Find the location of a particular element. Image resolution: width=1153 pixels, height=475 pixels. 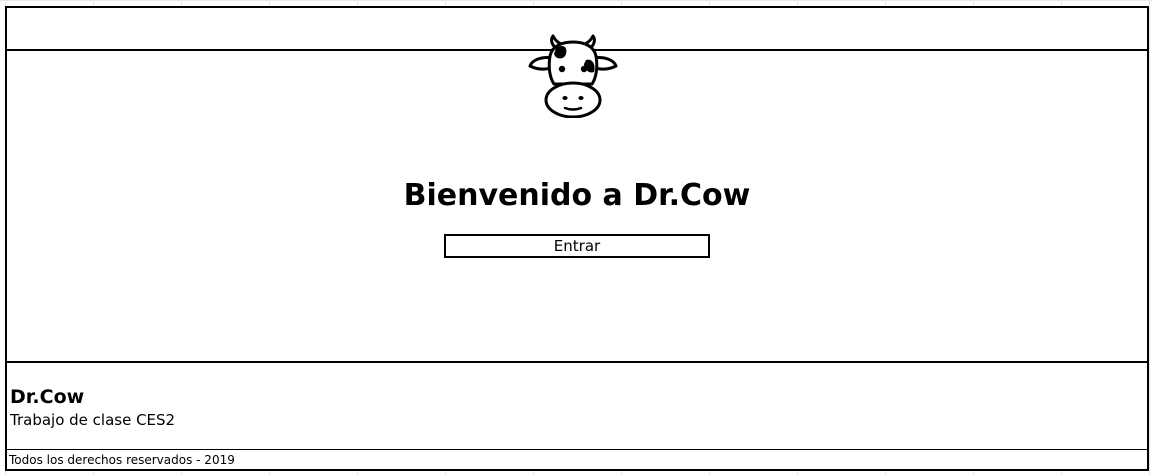

copyright-text: Todos los derechos reservados - 2019 is located at coordinates (122, 460).